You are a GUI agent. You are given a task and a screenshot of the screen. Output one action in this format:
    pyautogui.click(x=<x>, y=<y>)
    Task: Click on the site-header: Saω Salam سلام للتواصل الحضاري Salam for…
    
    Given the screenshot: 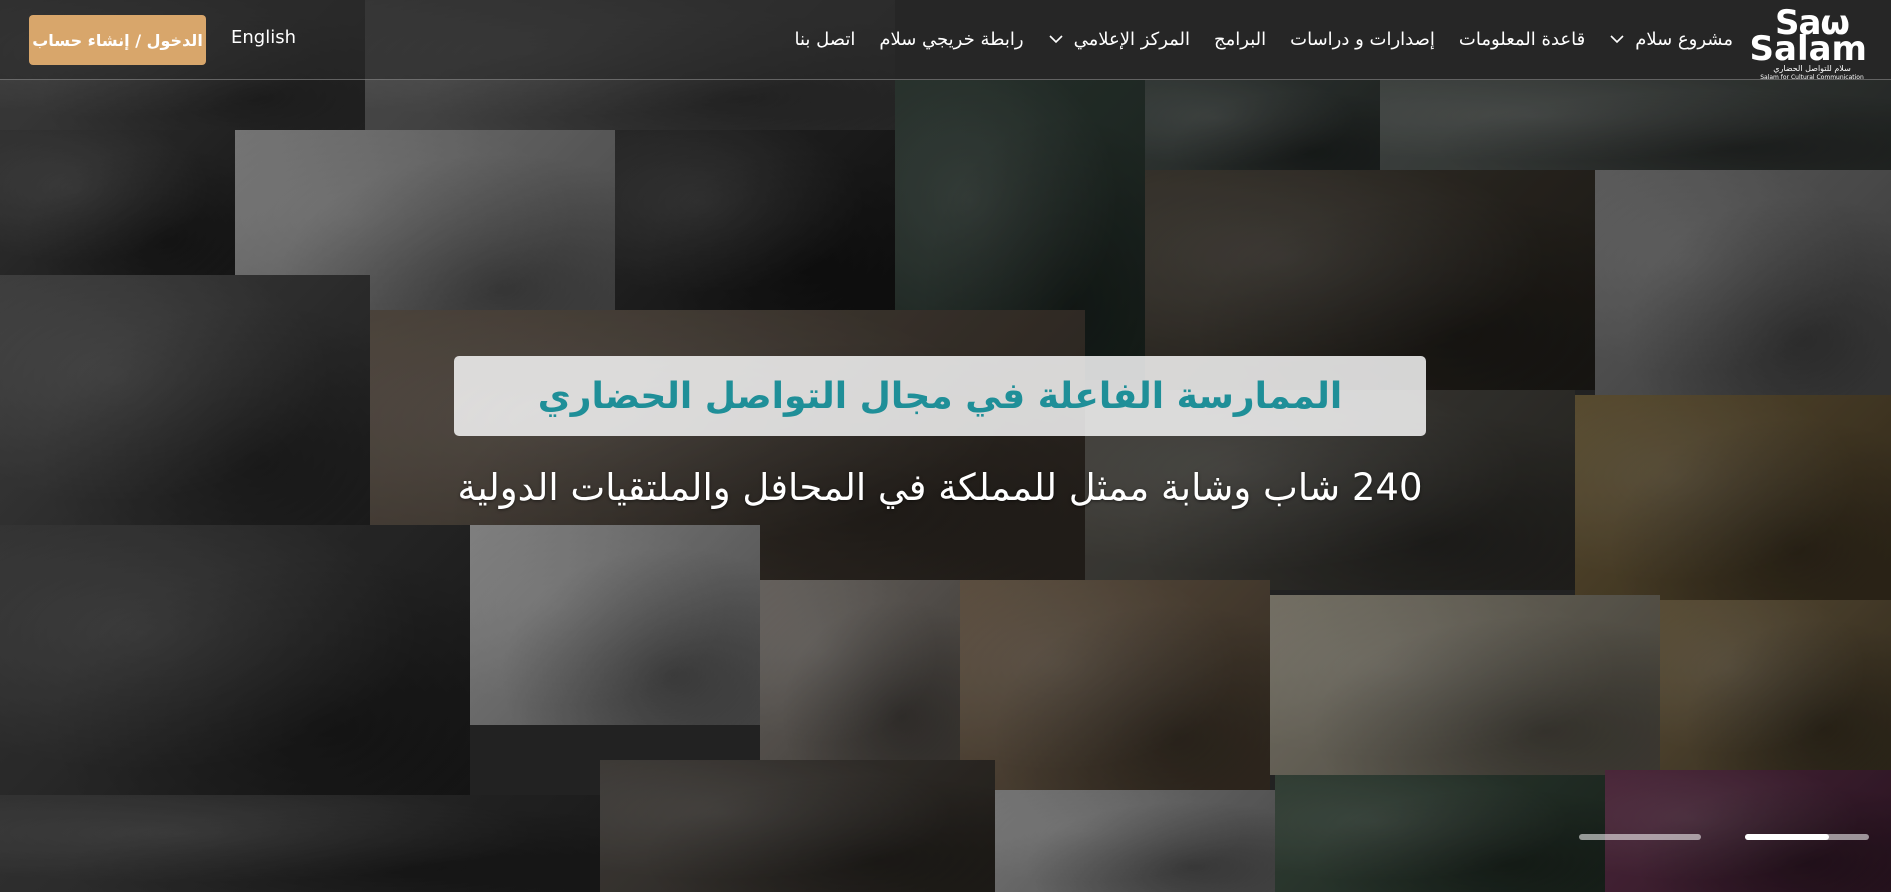 What is the action you would take?
    pyautogui.click(x=945, y=40)
    